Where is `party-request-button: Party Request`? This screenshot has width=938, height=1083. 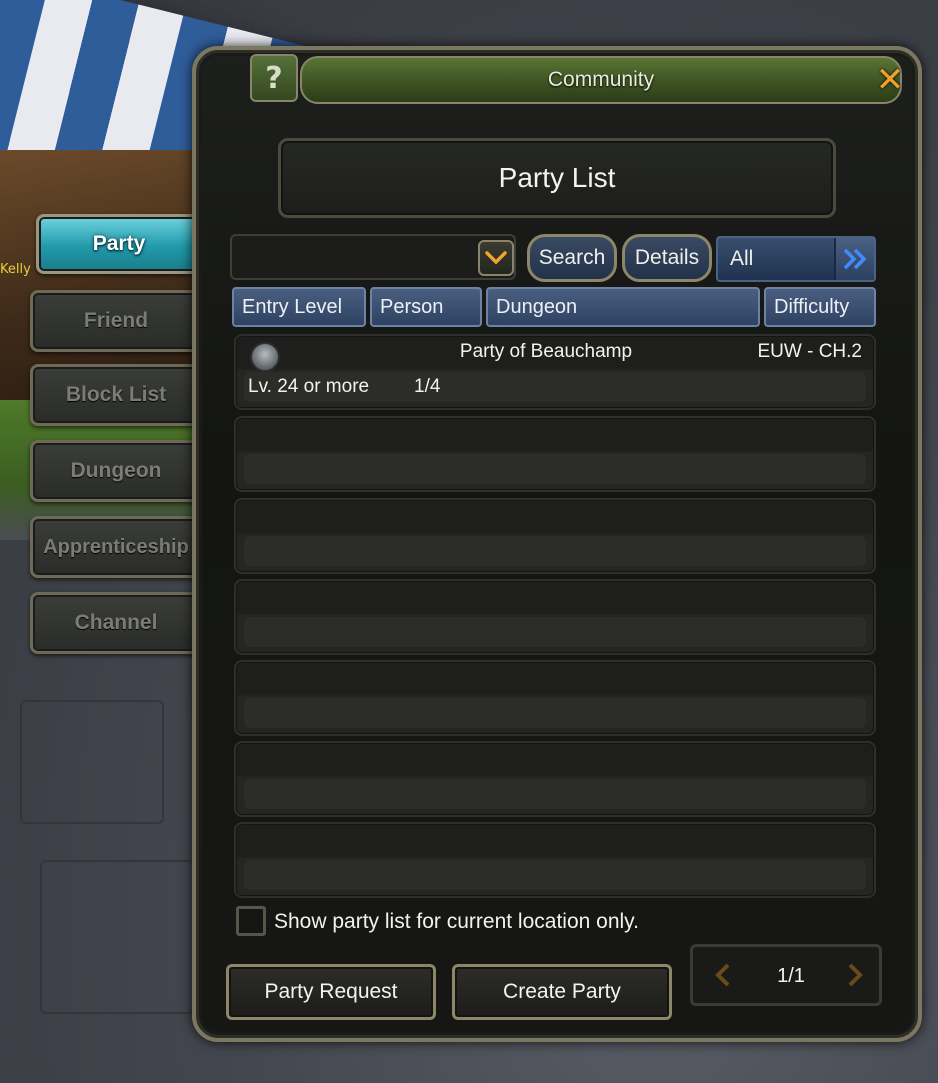 party-request-button: Party Request is located at coordinates (331, 992).